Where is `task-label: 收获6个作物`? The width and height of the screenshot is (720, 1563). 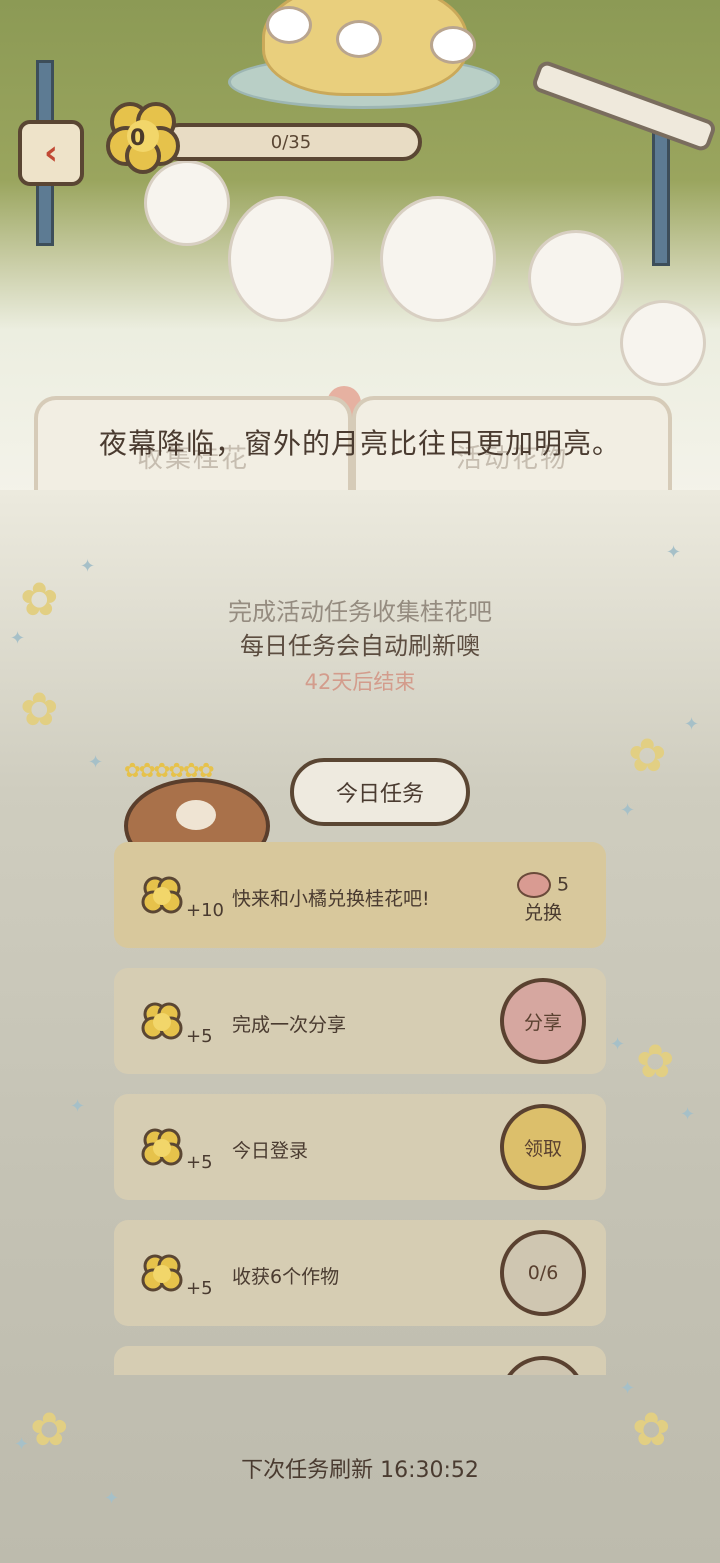
task-label: 收获6个作物 is located at coordinates (286, 1277).